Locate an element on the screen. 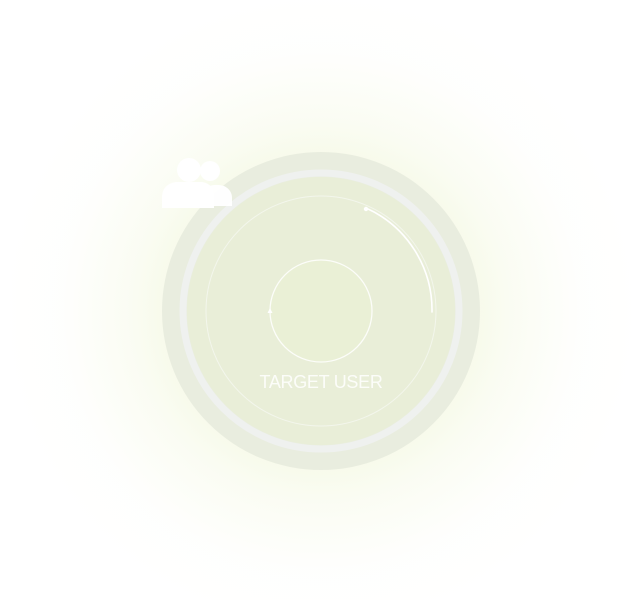 Image resolution: width=638 pixels, height=600 pixels. progress-arc-dot is located at coordinates (366, 209).